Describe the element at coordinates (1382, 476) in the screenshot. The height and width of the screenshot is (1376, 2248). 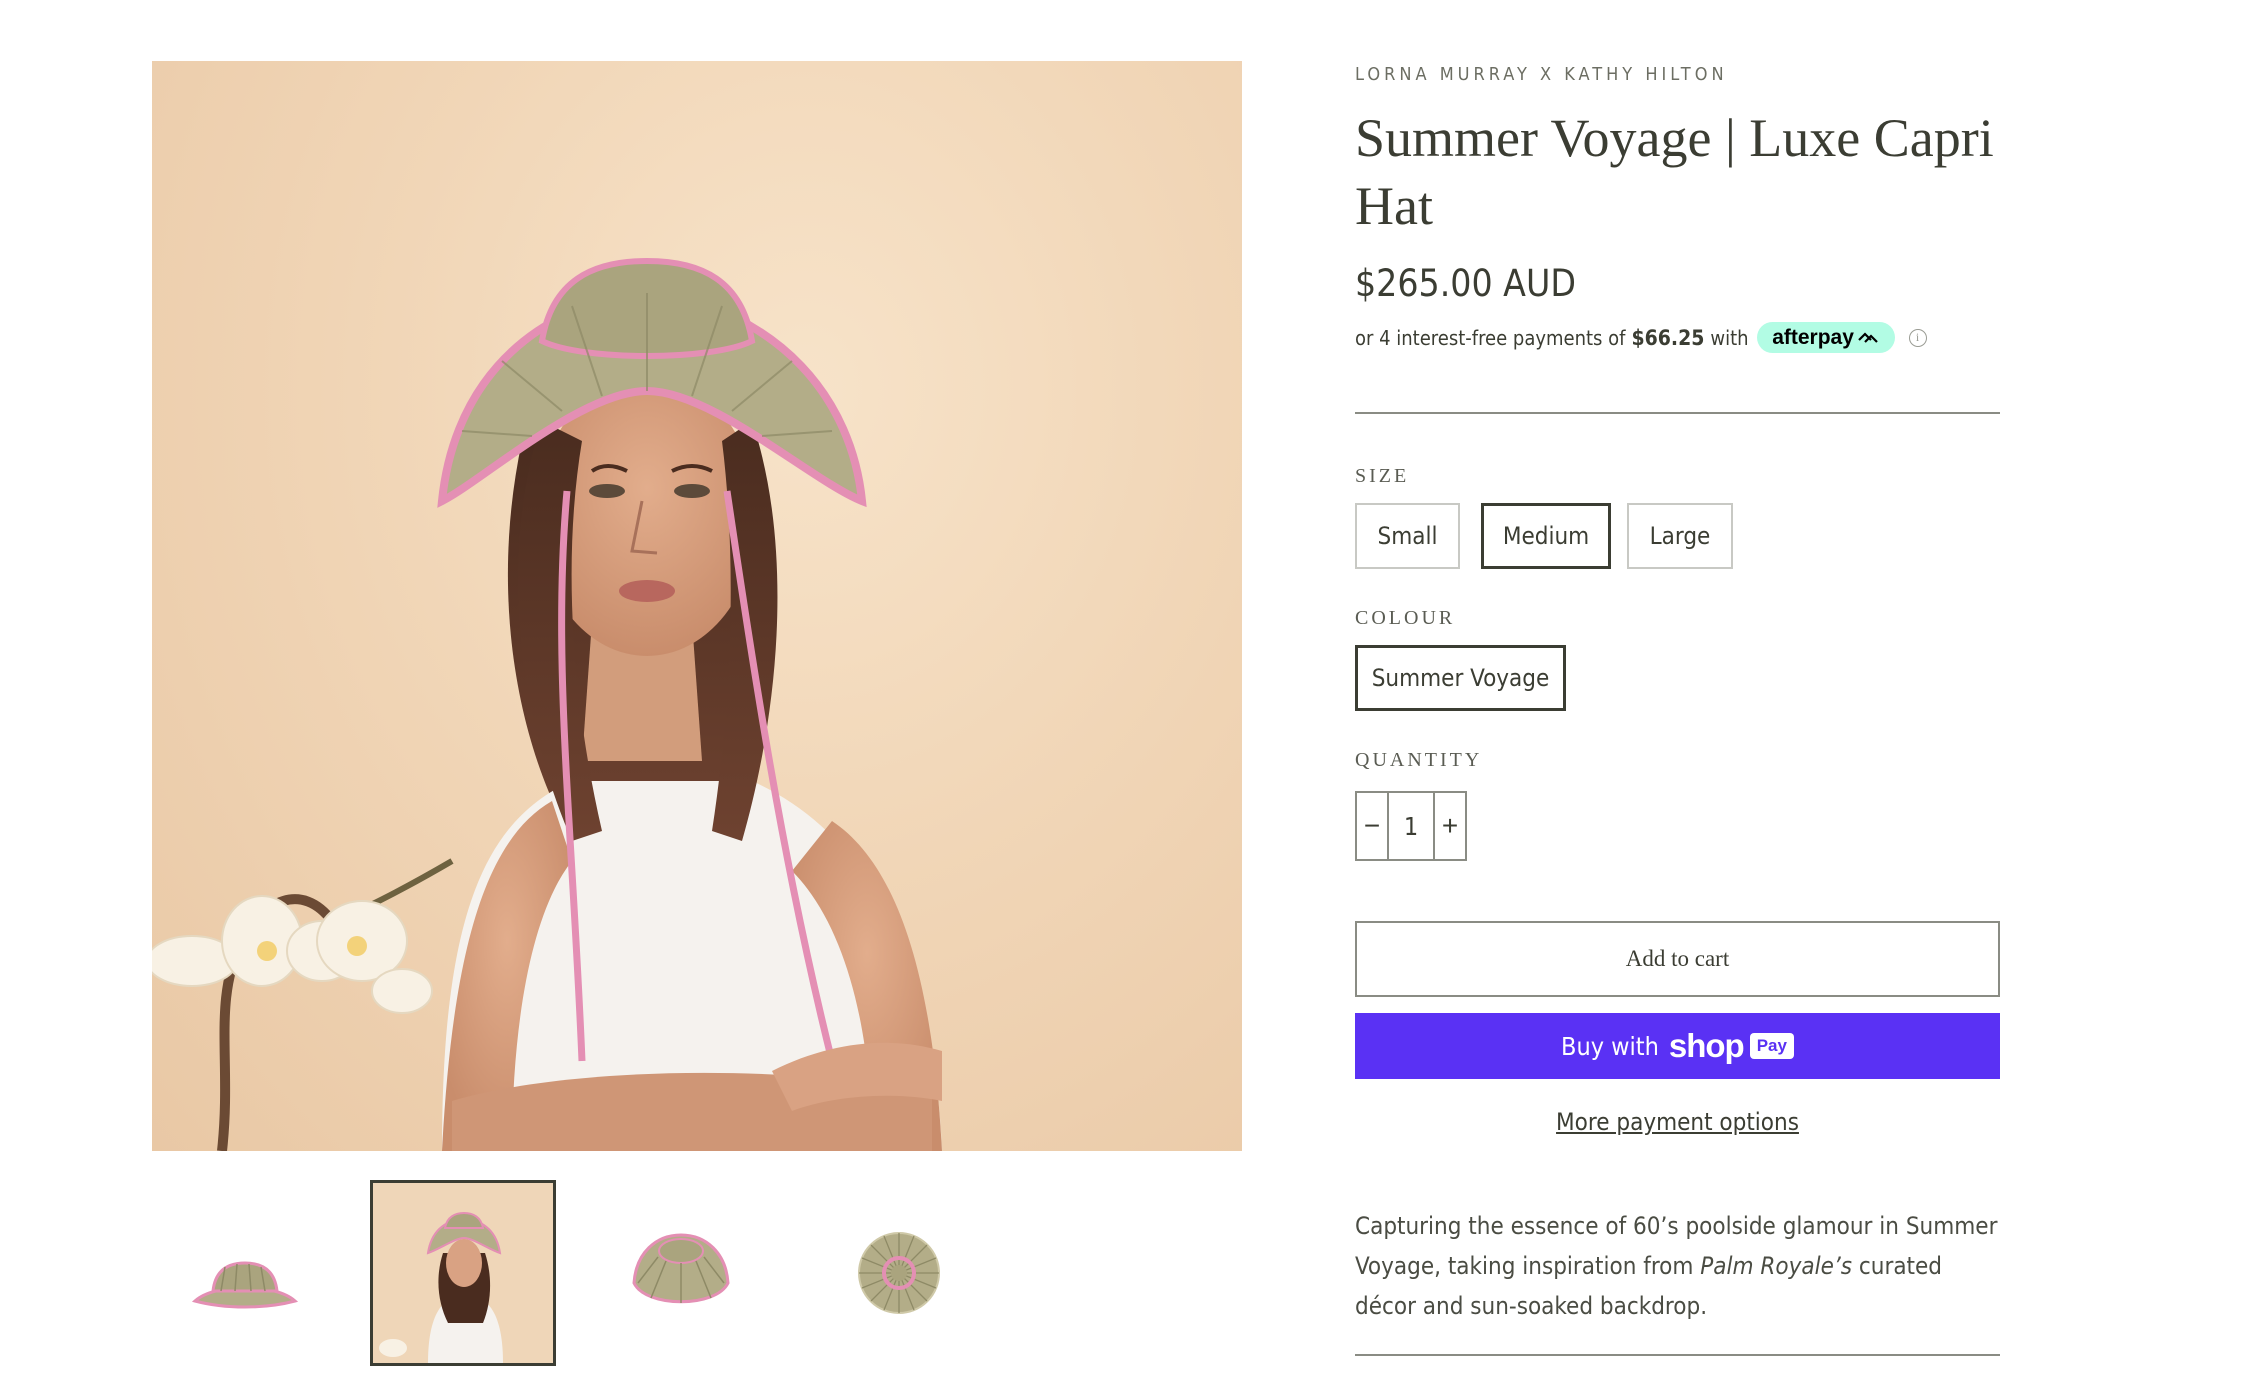
I see `size-label: SIZE` at that location.